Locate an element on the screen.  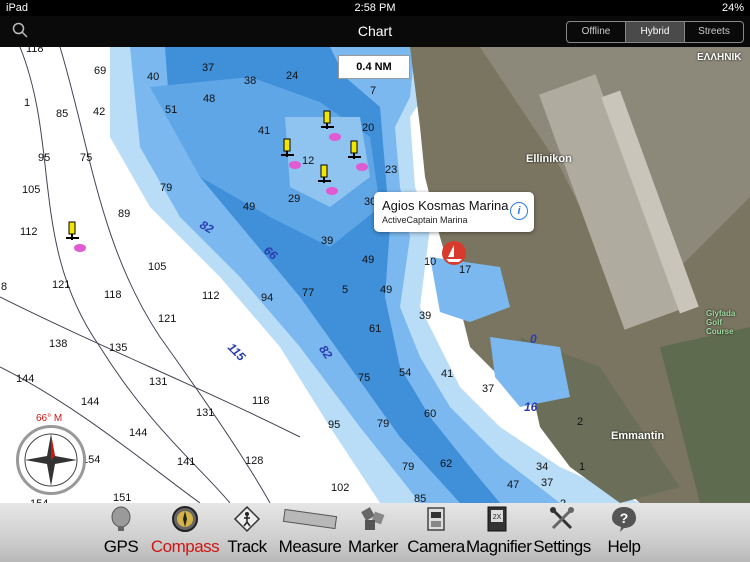
marina-pin-icon is located at coordinates (454, 253).